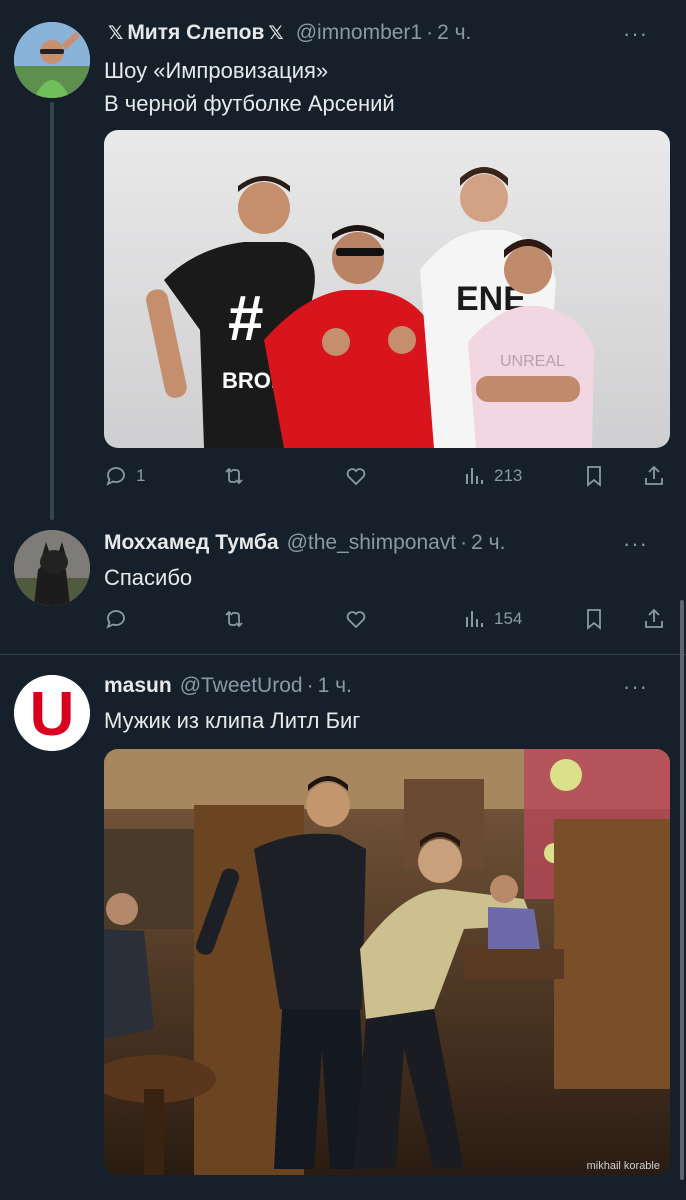 Image resolution: width=686 pixels, height=1200 pixels. What do you see at coordinates (246, 318) in the screenshot?
I see `shirt-hash-icon: #` at bounding box center [246, 318].